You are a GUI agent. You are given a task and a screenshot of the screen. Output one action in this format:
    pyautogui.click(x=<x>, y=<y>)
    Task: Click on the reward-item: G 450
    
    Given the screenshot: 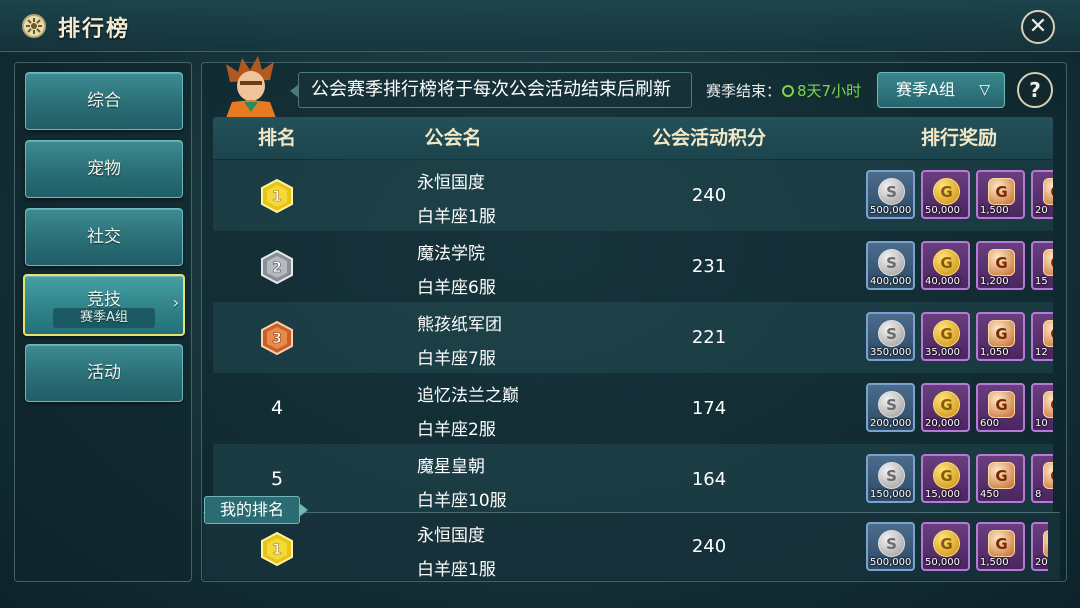 What is the action you would take?
    pyautogui.click(x=1000, y=478)
    